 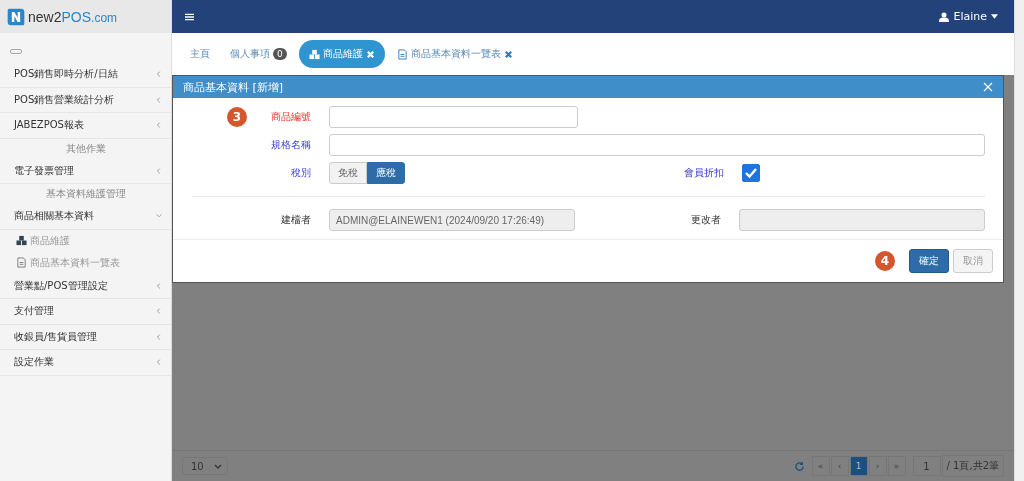 I want to click on caret-icon, so click(x=994, y=16).